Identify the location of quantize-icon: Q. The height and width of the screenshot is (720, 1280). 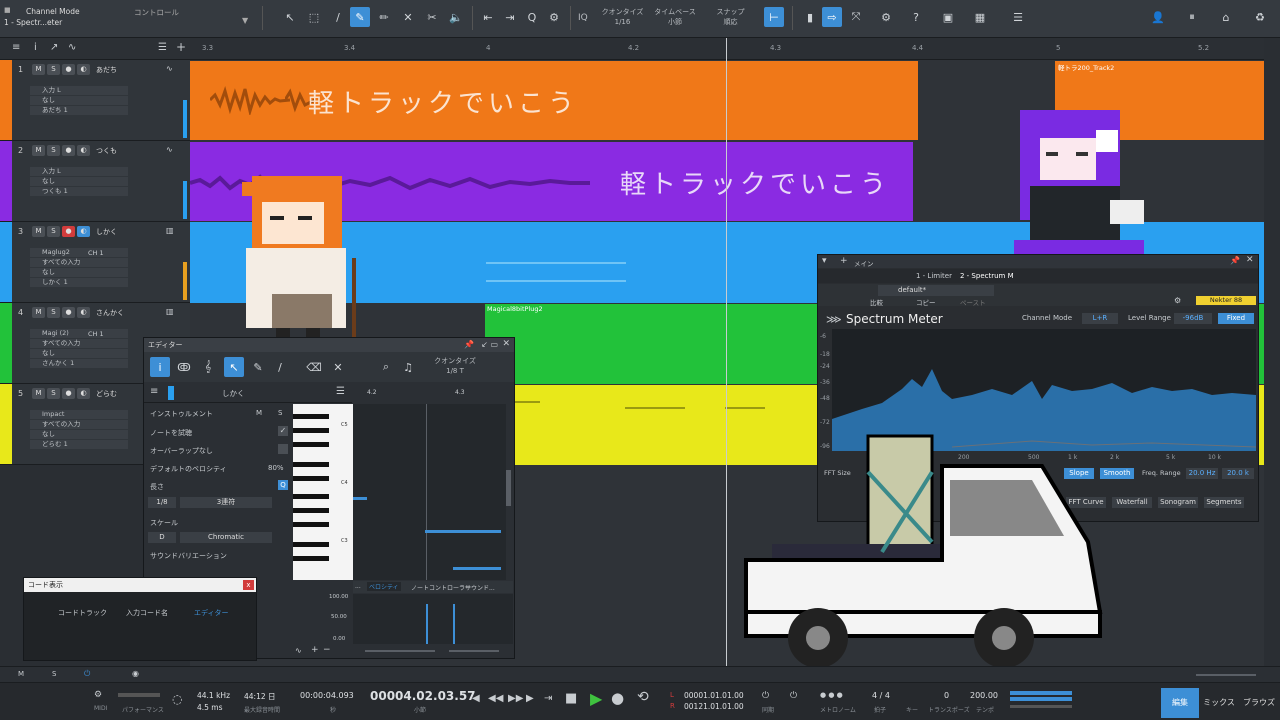
(532, 17).